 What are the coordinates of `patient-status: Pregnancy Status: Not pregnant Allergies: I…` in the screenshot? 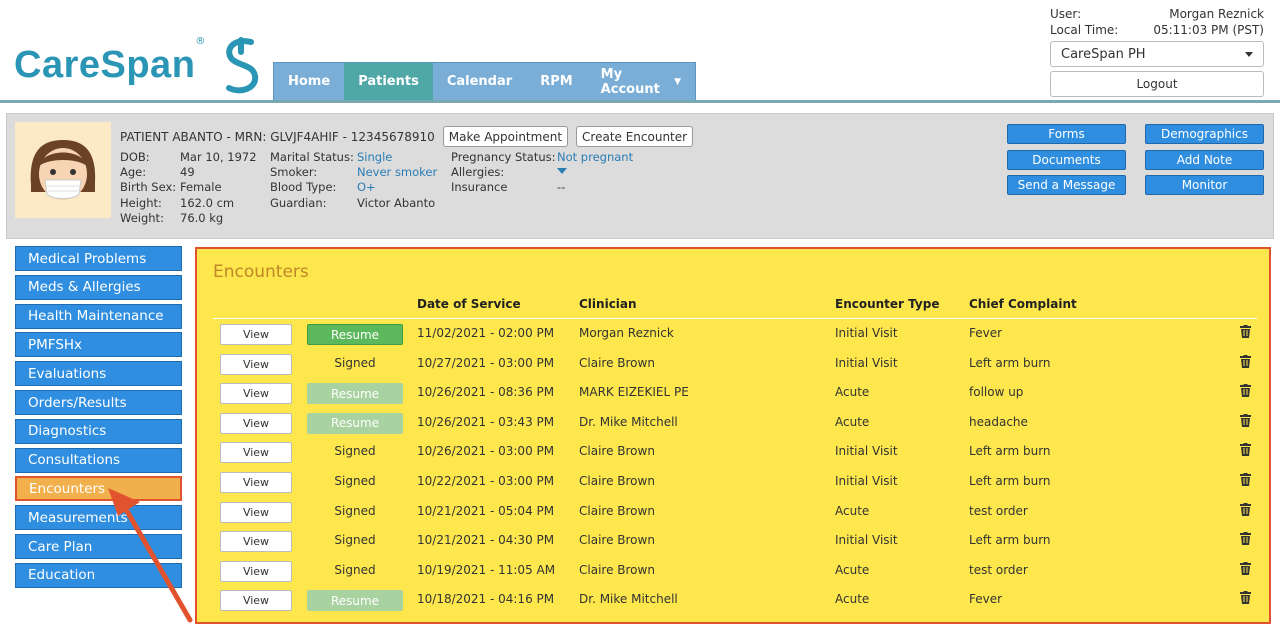 It's located at (542, 173).